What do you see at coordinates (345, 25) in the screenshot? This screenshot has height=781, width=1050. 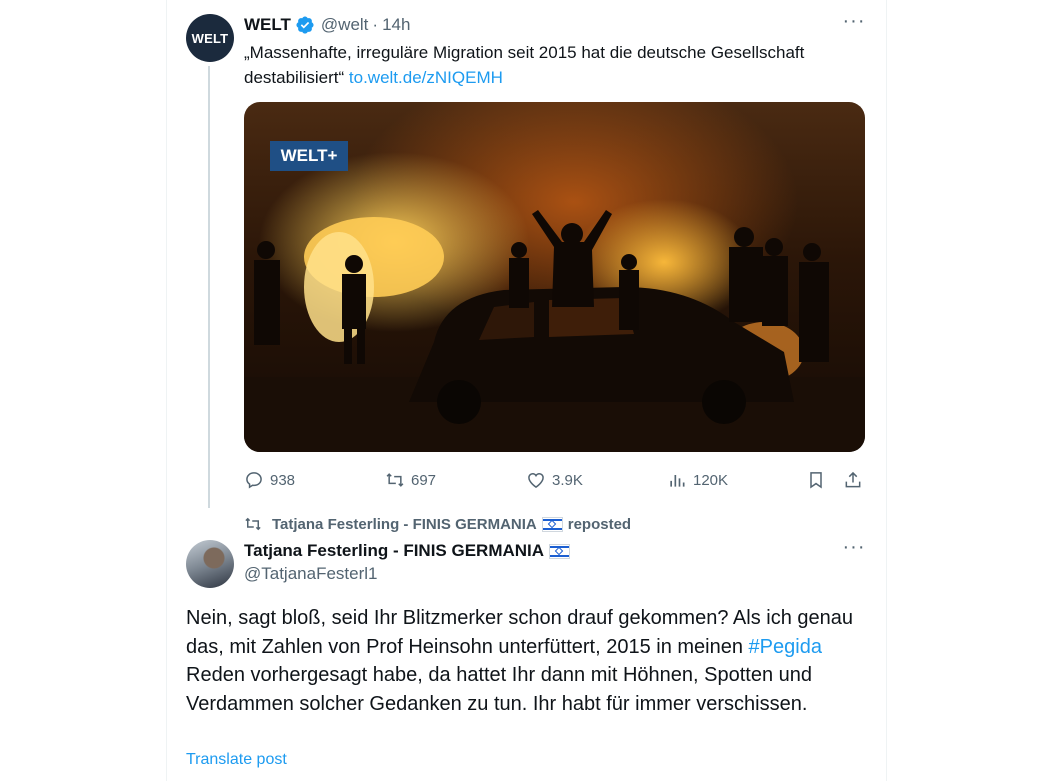 I see `author-handle: @welt` at bounding box center [345, 25].